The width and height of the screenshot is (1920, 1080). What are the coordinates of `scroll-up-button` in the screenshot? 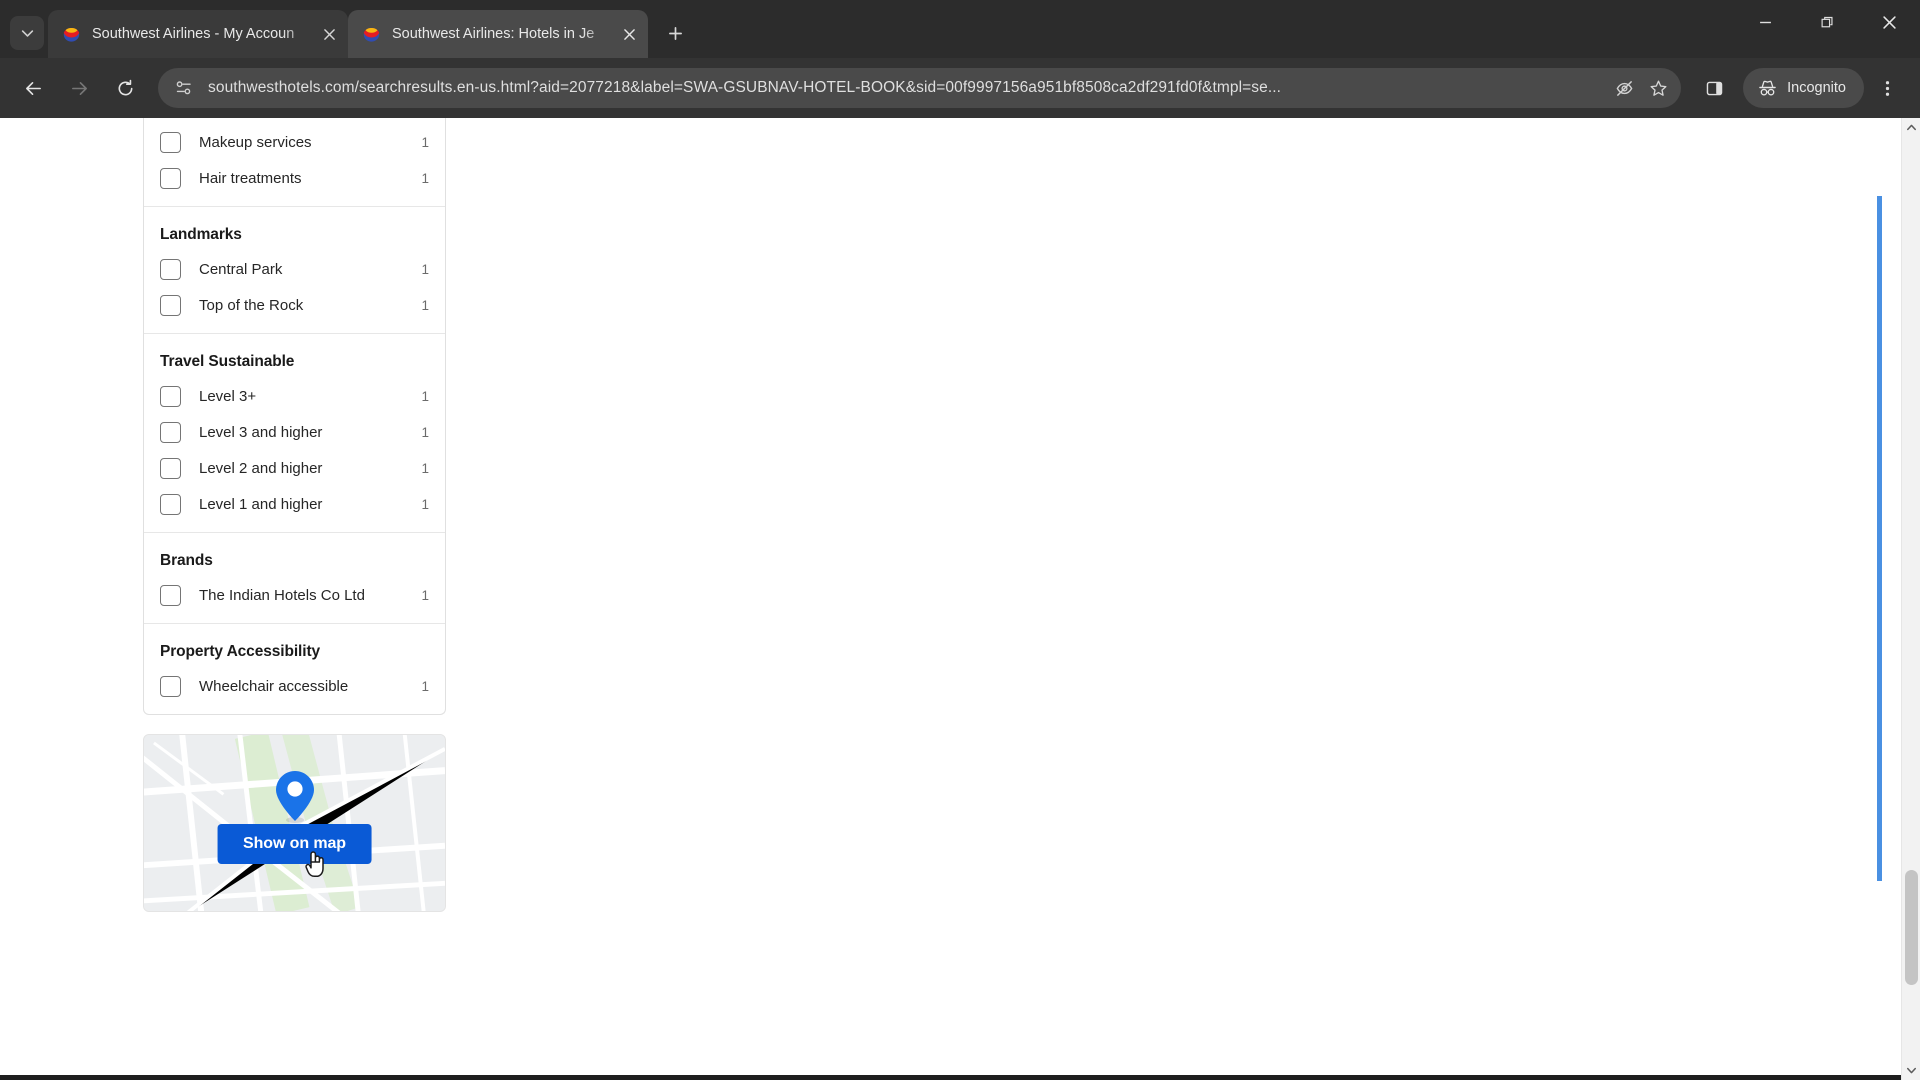 It's located at (1911, 127).